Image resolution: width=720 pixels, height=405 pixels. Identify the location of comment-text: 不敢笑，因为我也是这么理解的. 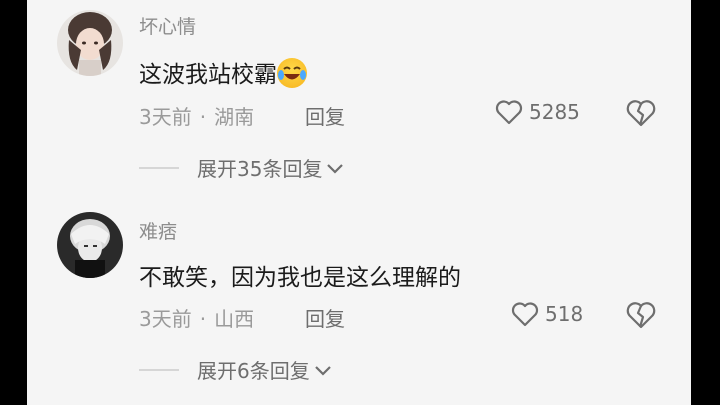
(300, 275).